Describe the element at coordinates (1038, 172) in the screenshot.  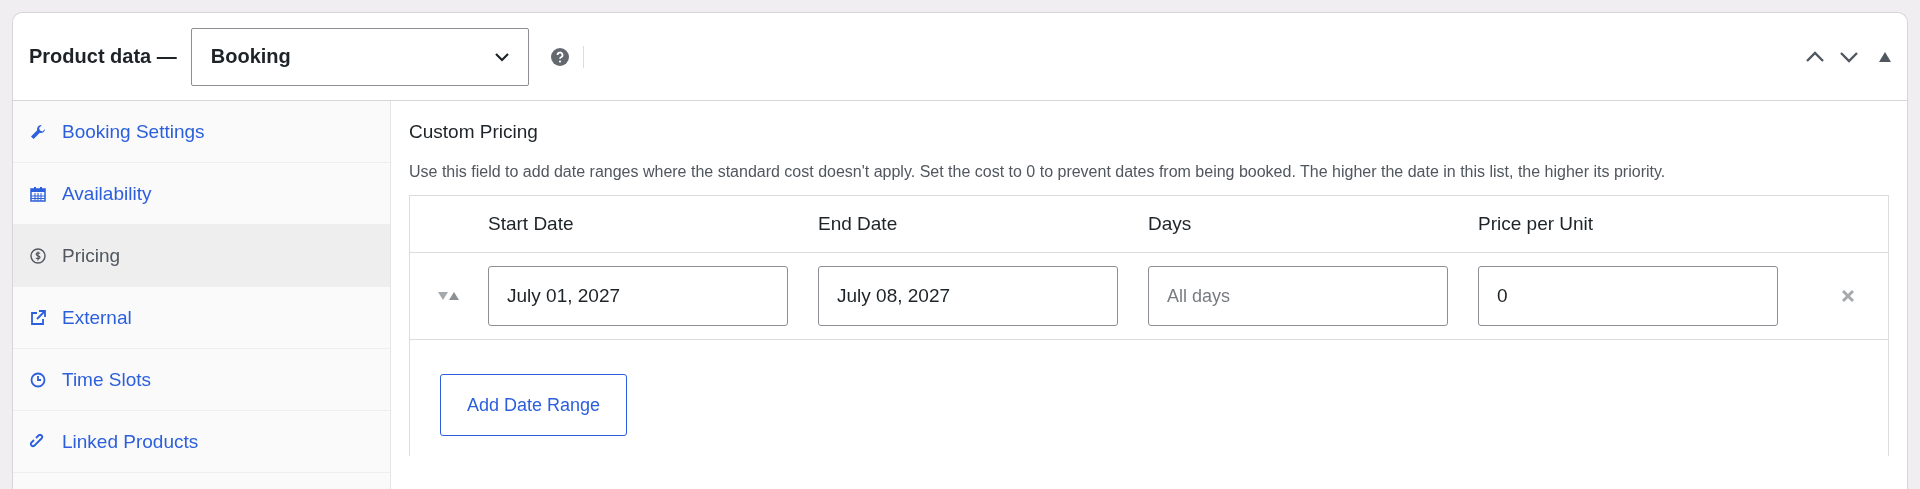
I see `section-description: Use this field to add date ranges where the standard cost doesn't apply. Set the cost to 0 to prevent dates from being booked. The higher the date in this list, the higher its priority.` at that location.